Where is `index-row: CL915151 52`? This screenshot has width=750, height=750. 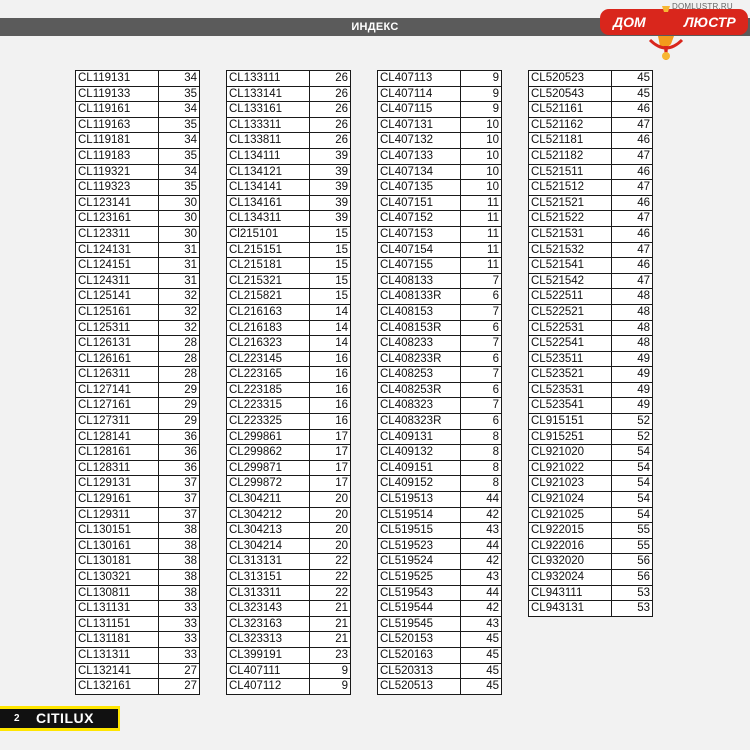 index-row: CL915151 52 is located at coordinates (590, 421).